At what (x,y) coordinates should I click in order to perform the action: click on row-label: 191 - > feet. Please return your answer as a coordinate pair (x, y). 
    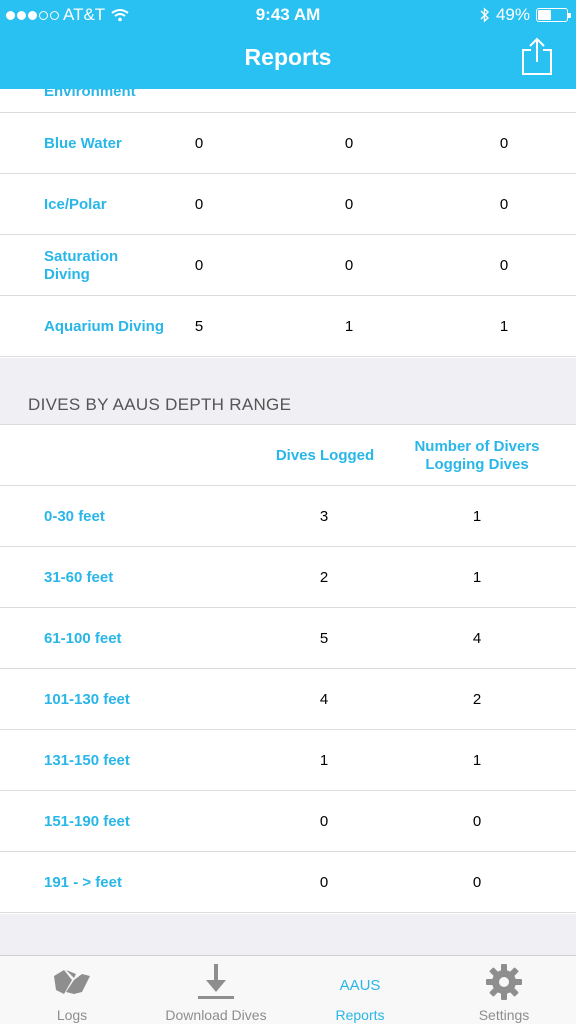
    Looking at the image, I should click on (83, 882).